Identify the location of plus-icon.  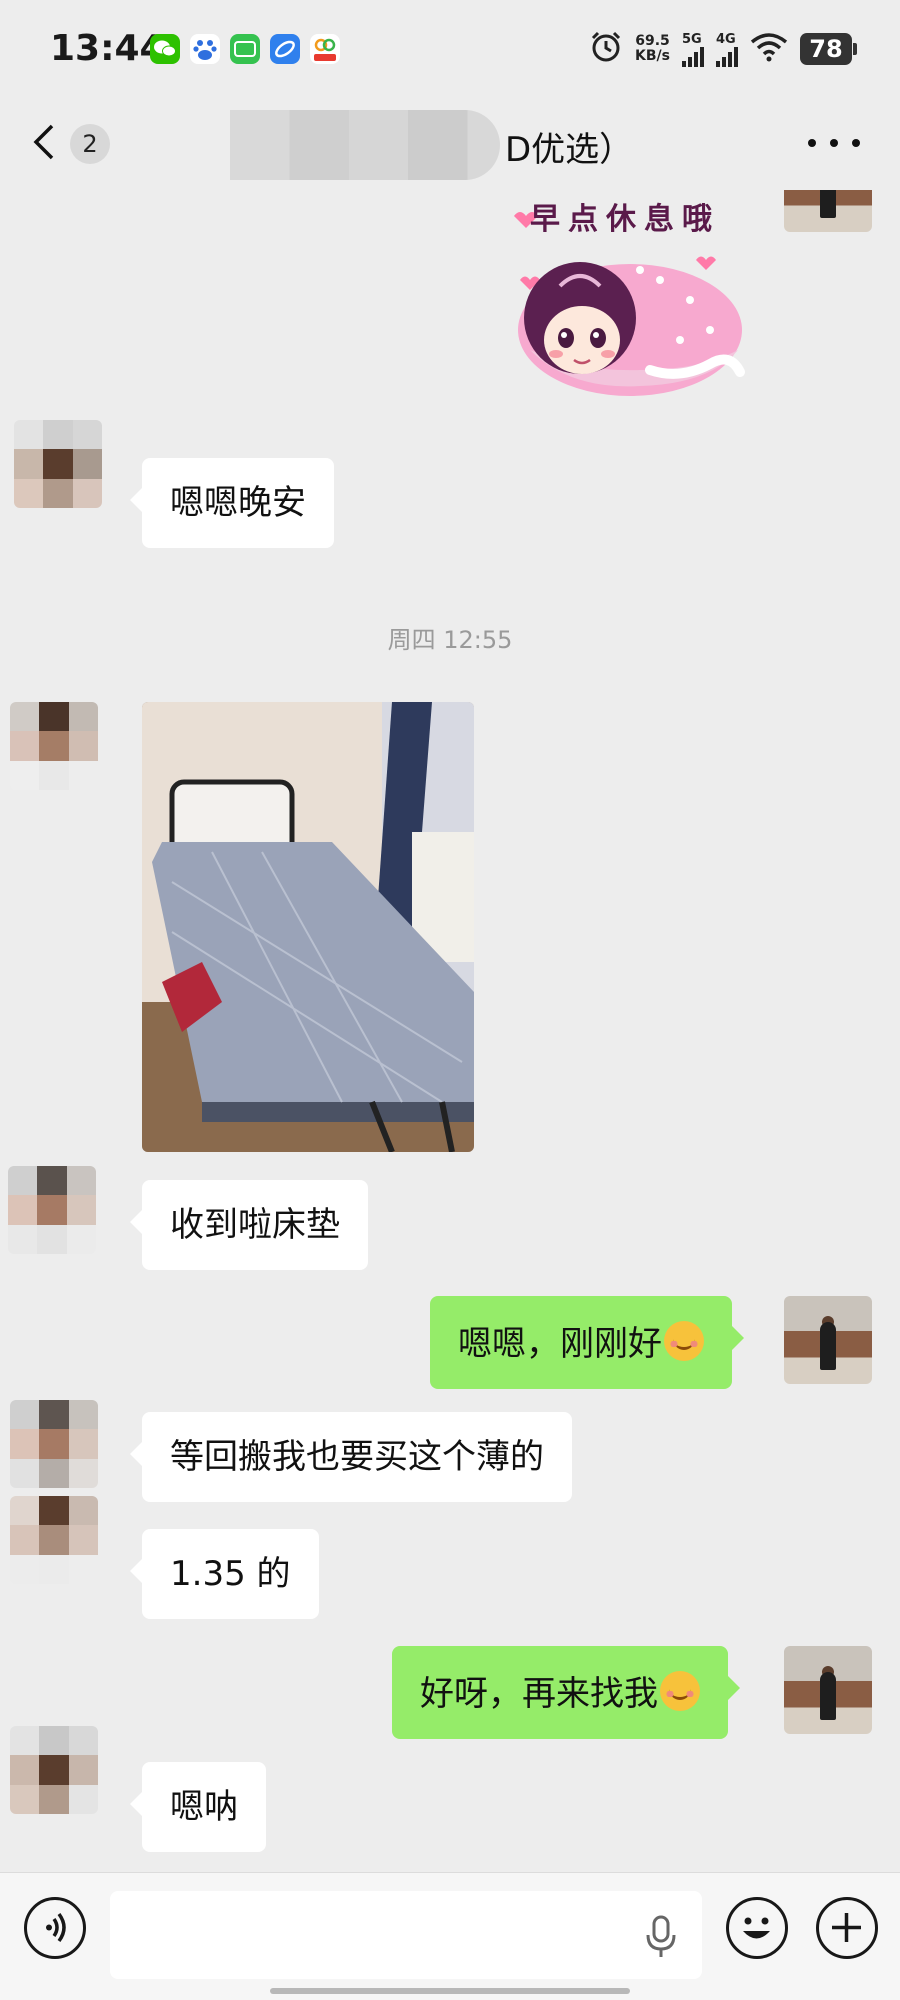
(846, 1927).